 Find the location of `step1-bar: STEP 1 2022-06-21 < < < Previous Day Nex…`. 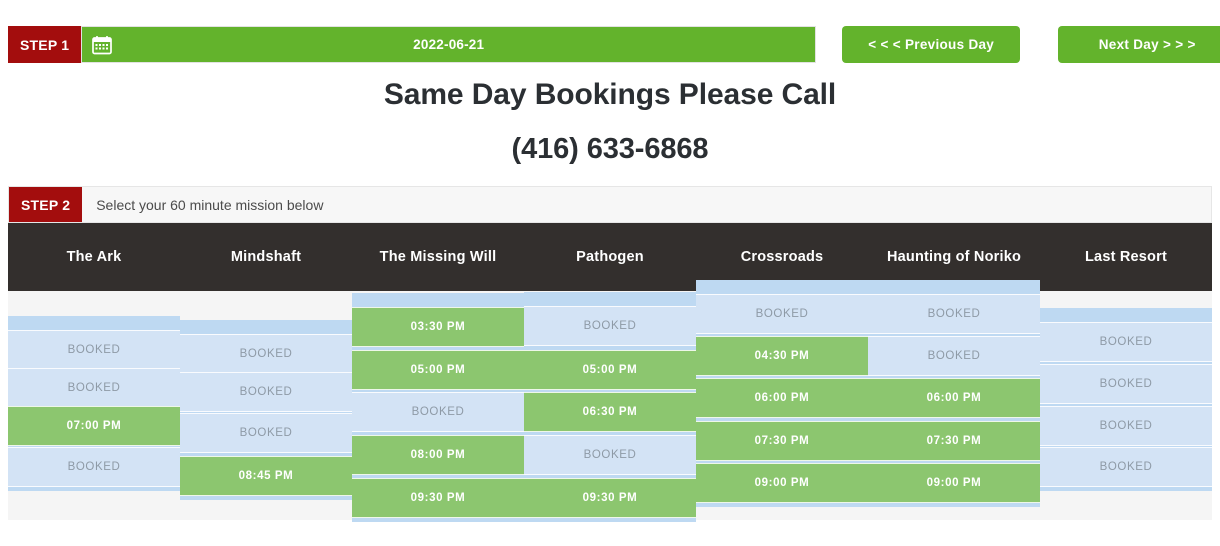

step1-bar: STEP 1 2022-06-21 < < < Previous Day Nex… is located at coordinates (614, 44).